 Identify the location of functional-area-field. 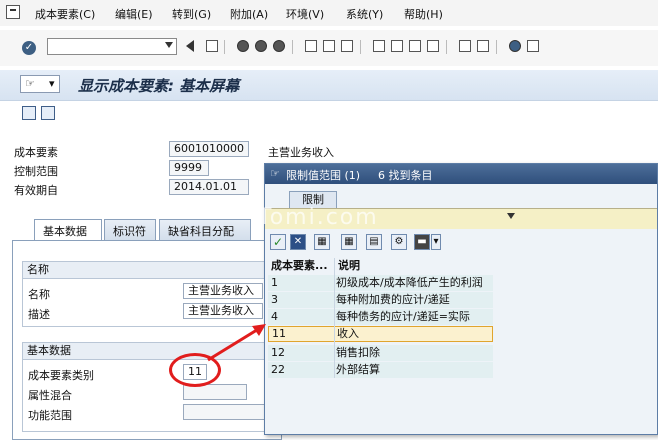
(228, 412).